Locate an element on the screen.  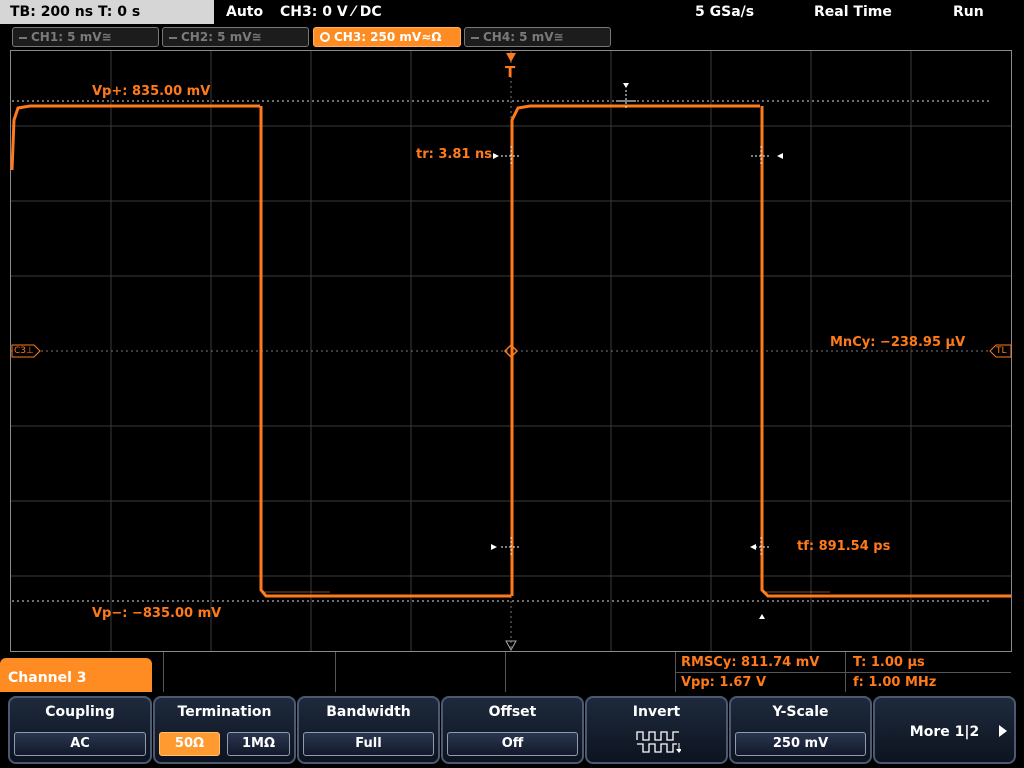
period-value: T: 1.00 µs is located at coordinates (889, 662).